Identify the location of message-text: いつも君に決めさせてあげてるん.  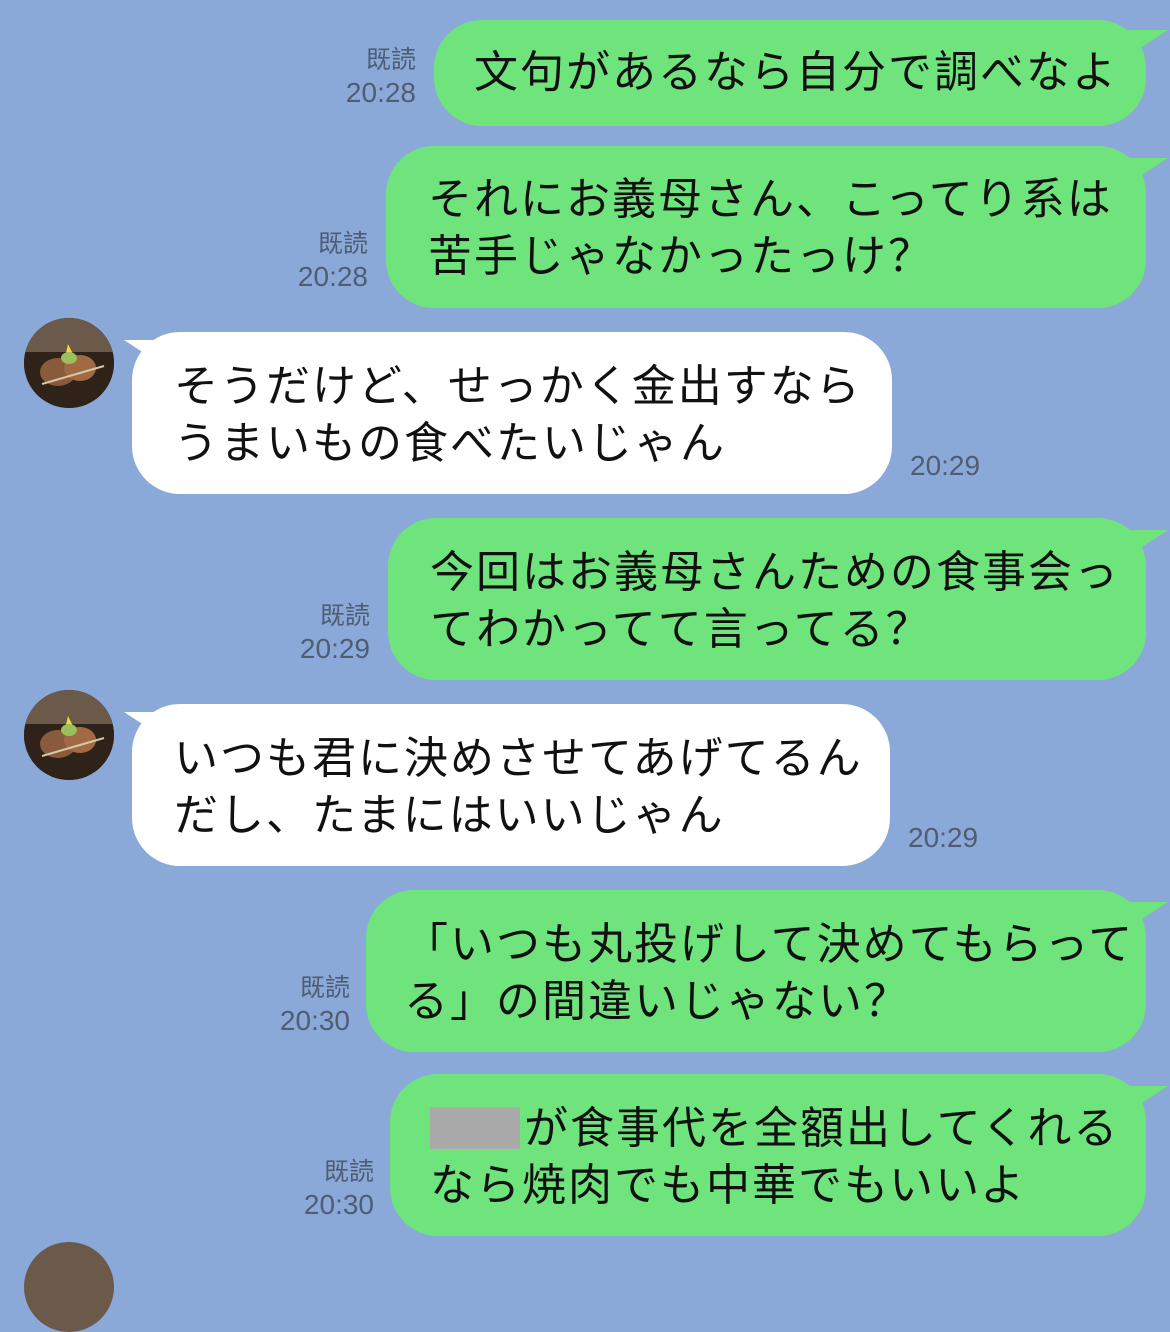
(518, 758).